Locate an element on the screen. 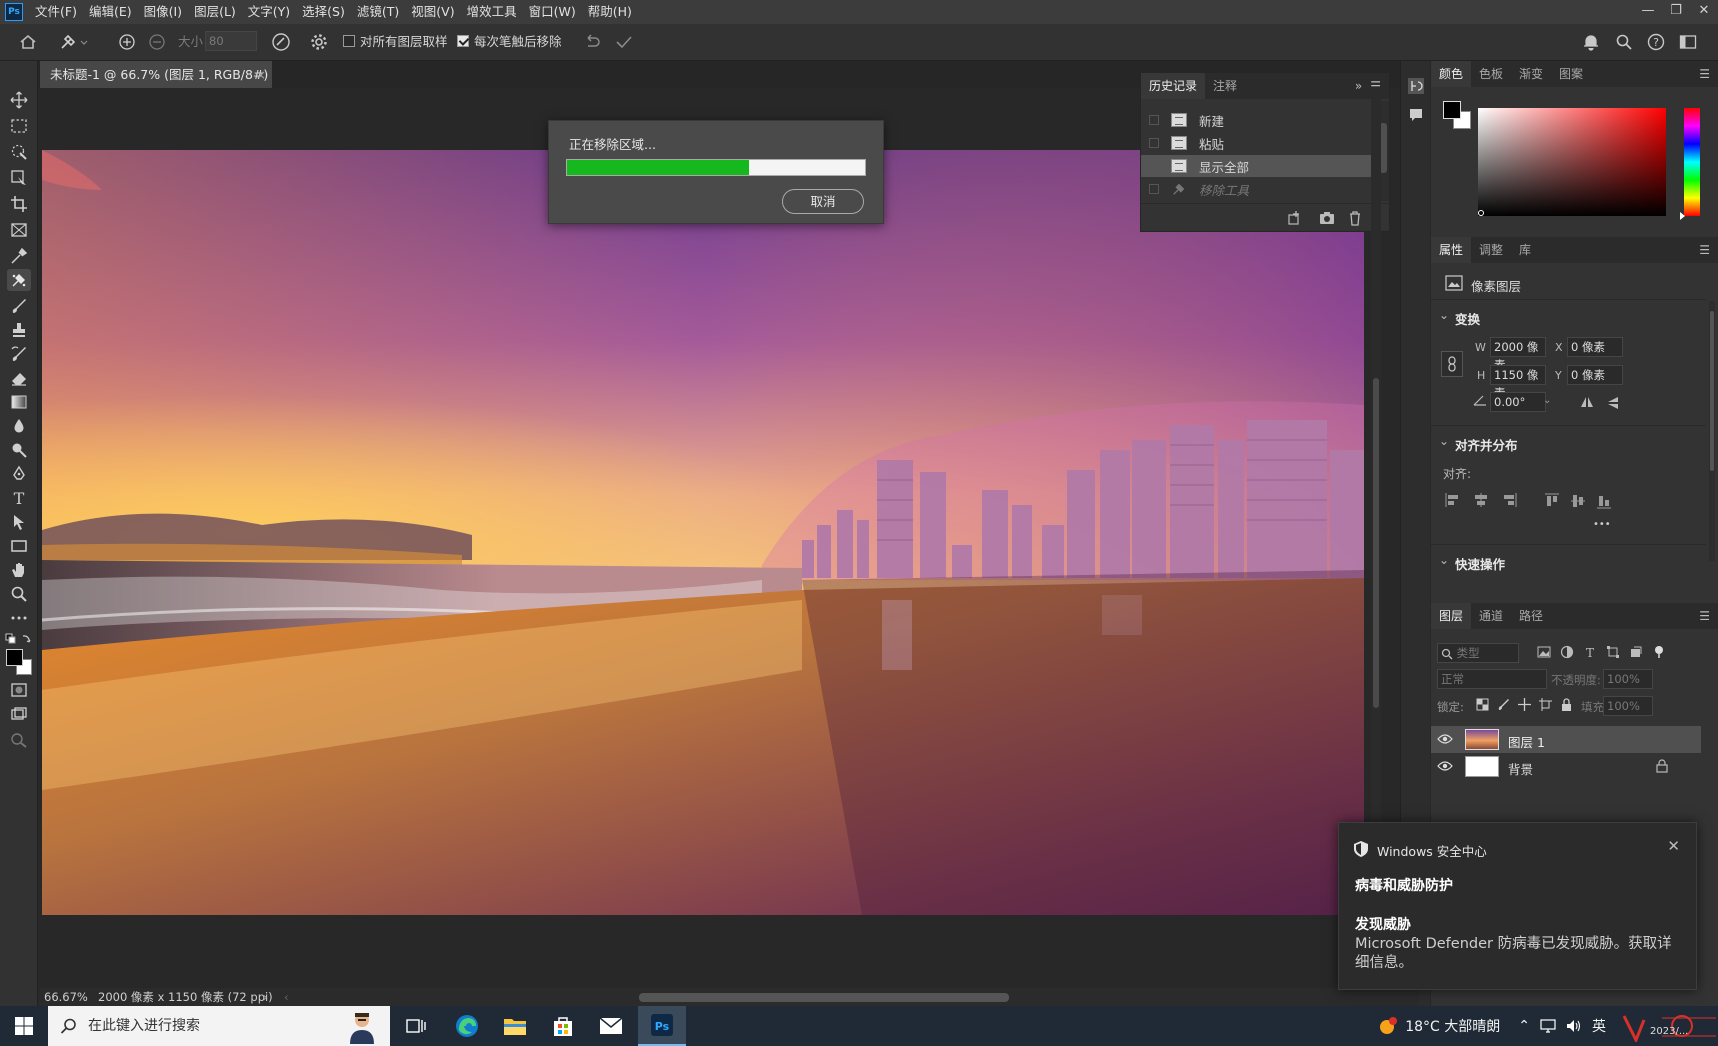 The width and height of the screenshot is (1718, 1046). menu-file: 文件(F) is located at coordinates (56, 12).